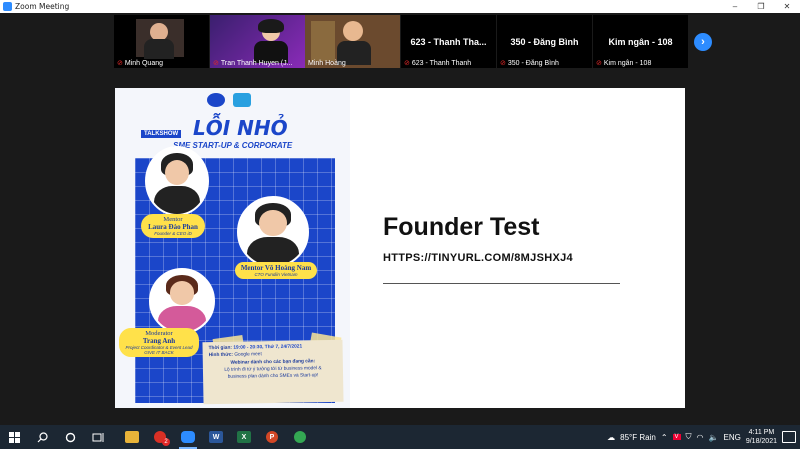 The width and height of the screenshot is (800, 449). Describe the element at coordinates (735, 6) in the screenshot. I see `minimize-button: –` at that location.